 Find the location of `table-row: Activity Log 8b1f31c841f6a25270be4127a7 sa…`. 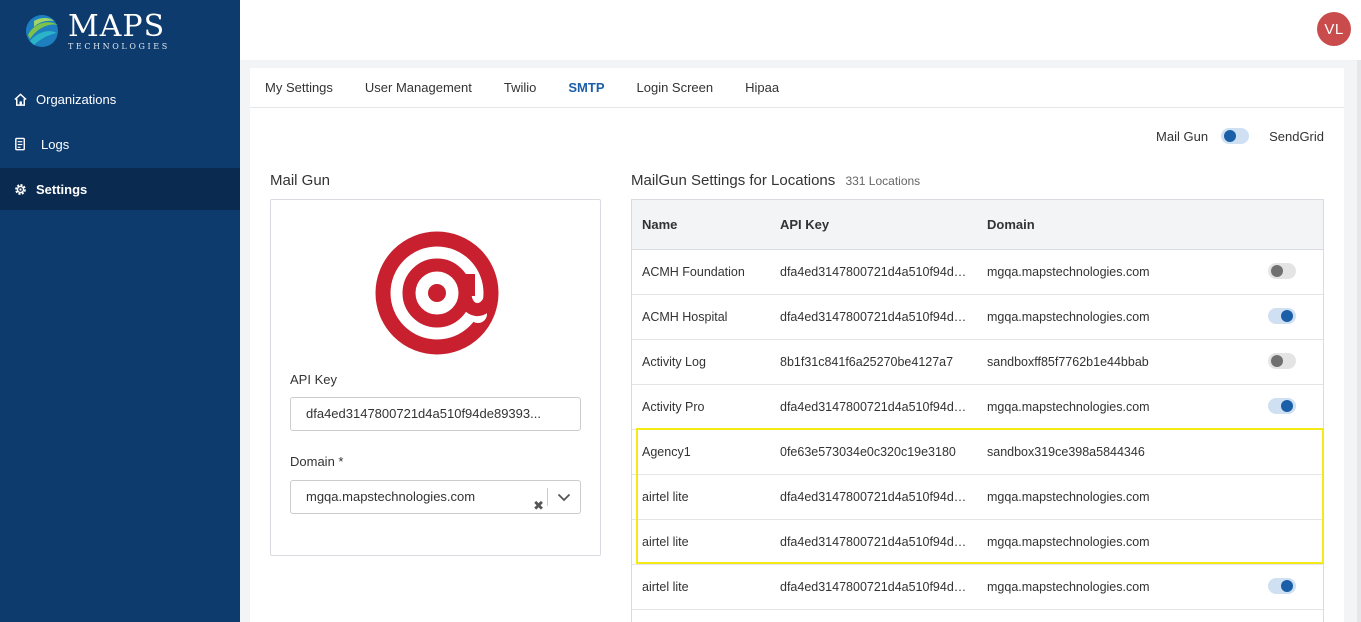

table-row: Activity Log 8b1f31c841f6a25270be4127a7 sa… is located at coordinates (977, 362).